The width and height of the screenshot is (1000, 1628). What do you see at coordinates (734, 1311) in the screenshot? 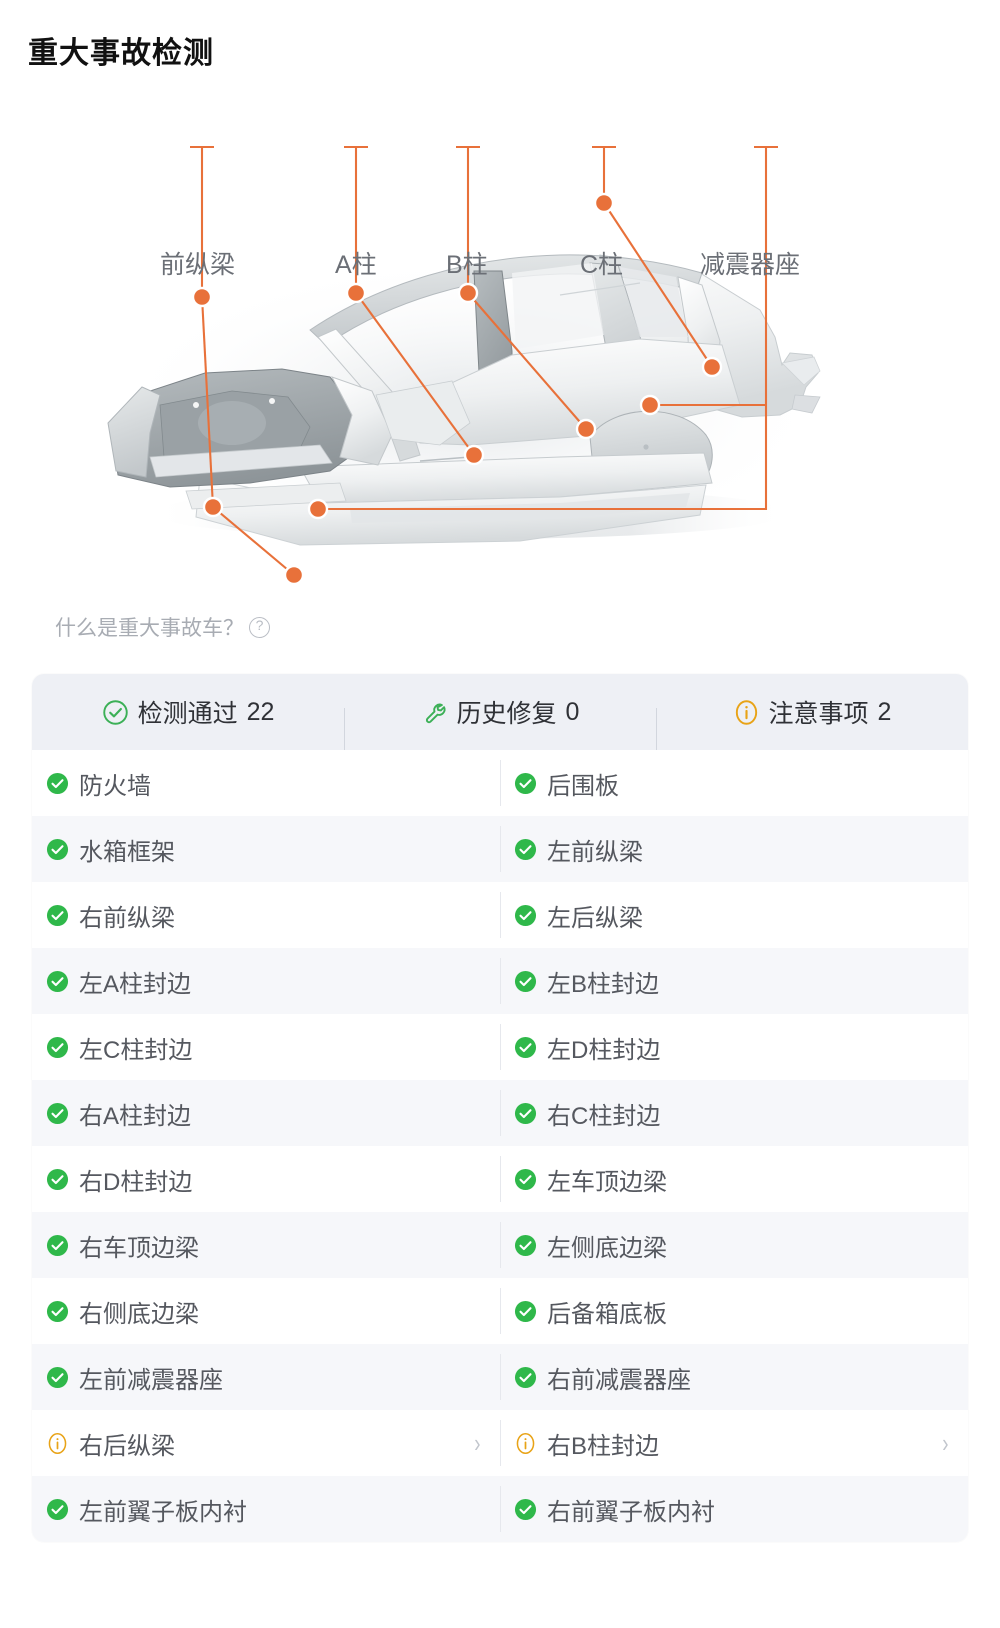
I see `checklist-cell-right: 后备箱底板` at bounding box center [734, 1311].